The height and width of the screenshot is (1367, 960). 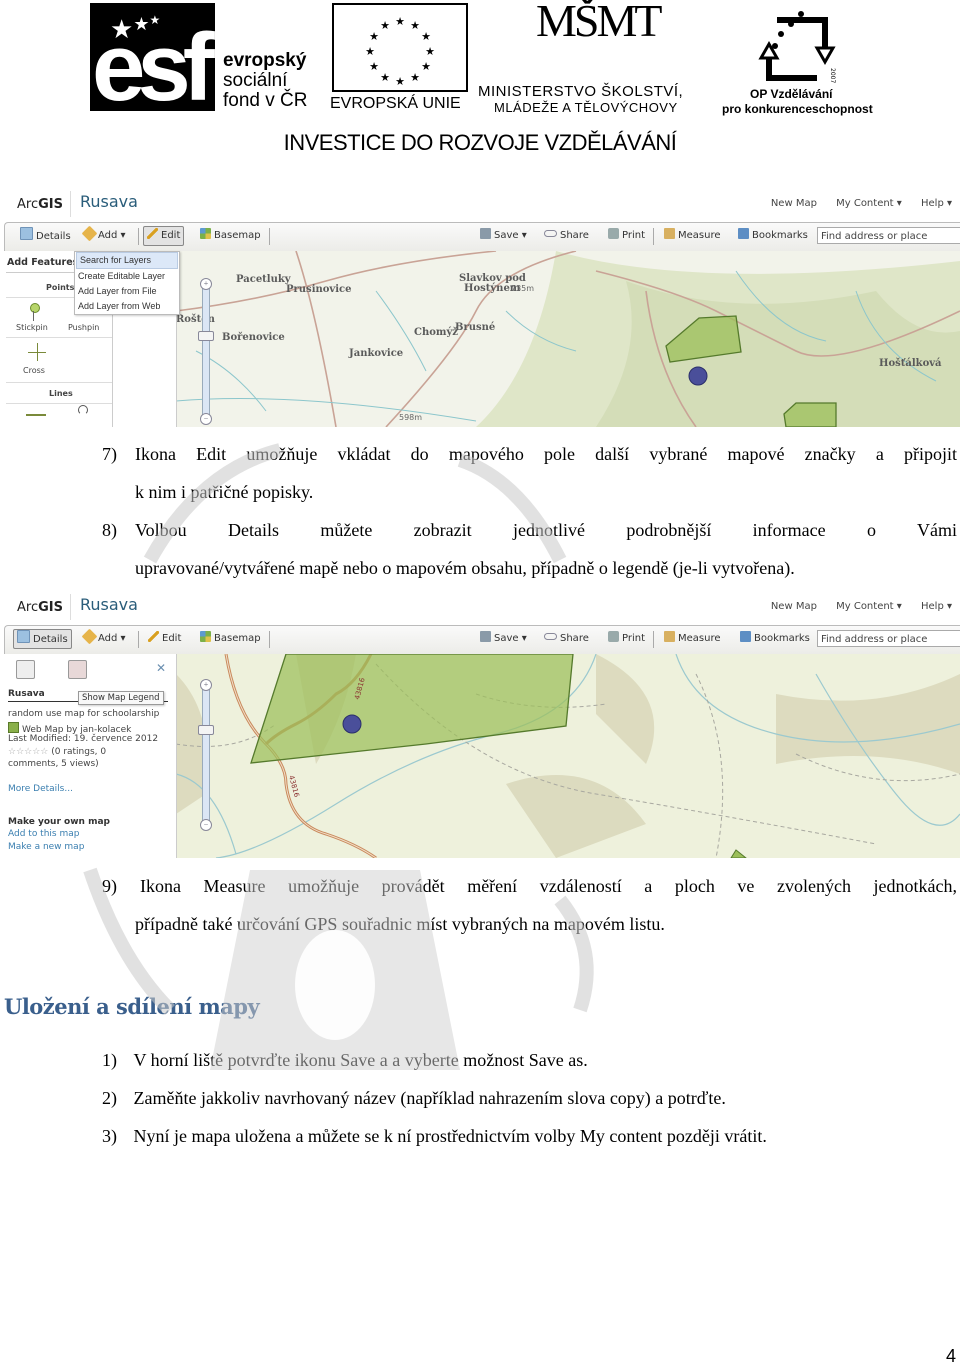 I want to click on topographic-map: 43816 43816, so click(x=568, y=756).